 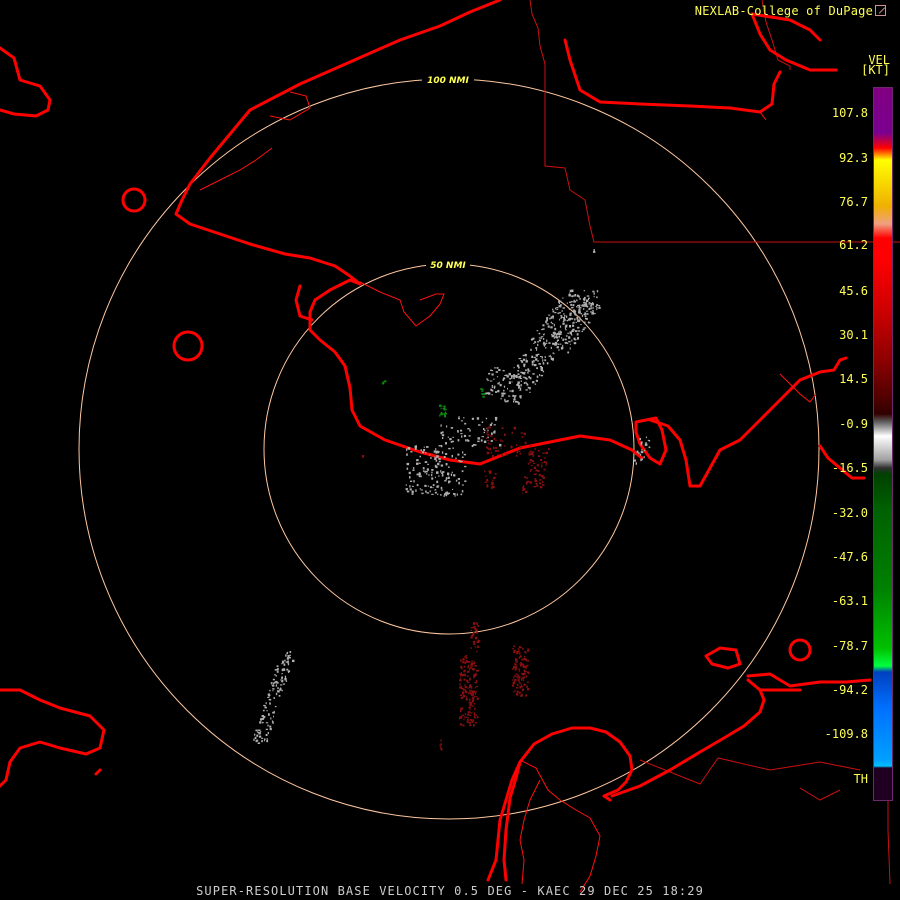 What do you see at coordinates (853, 424) in the screenshot?
I see `legend-label: -0.9` at bounding box center [853, 424].